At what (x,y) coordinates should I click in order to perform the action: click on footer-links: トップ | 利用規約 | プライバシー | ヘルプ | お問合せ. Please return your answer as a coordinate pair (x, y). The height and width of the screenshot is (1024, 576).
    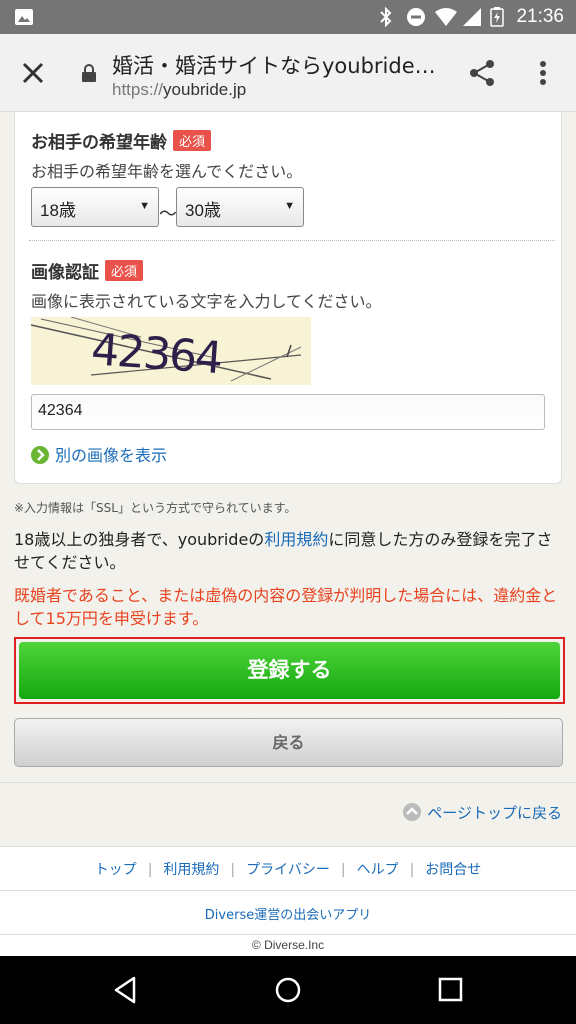
    Looking at the image, I should click on (288, 869).